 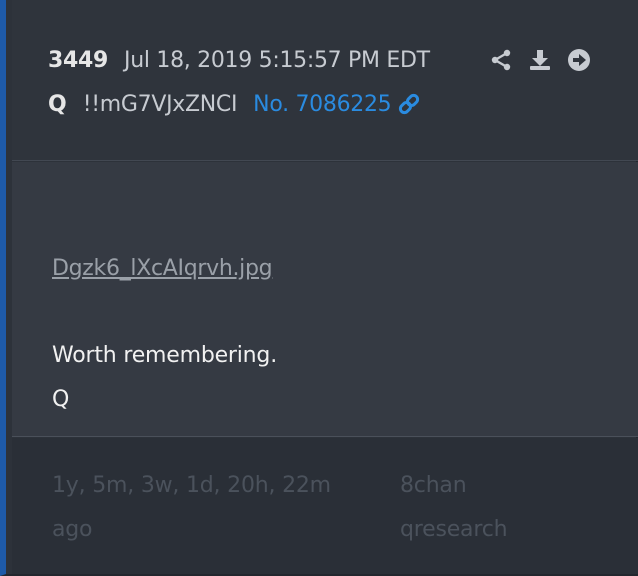 I want to click on message-line: Worth remembering., so click(x=164, y=355).